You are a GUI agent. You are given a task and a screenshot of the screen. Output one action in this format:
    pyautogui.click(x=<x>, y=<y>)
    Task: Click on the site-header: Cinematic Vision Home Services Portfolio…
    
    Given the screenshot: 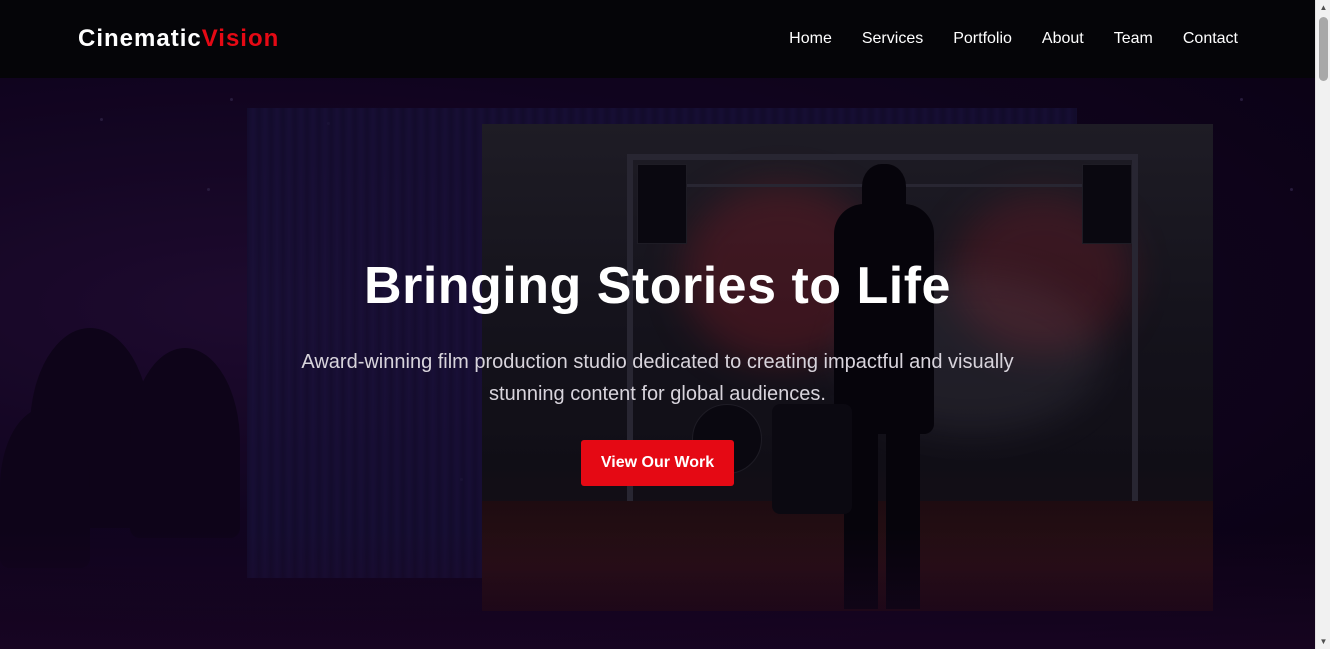 What is the action you would take?
    pyautogui.click(x=657, y=39)
    